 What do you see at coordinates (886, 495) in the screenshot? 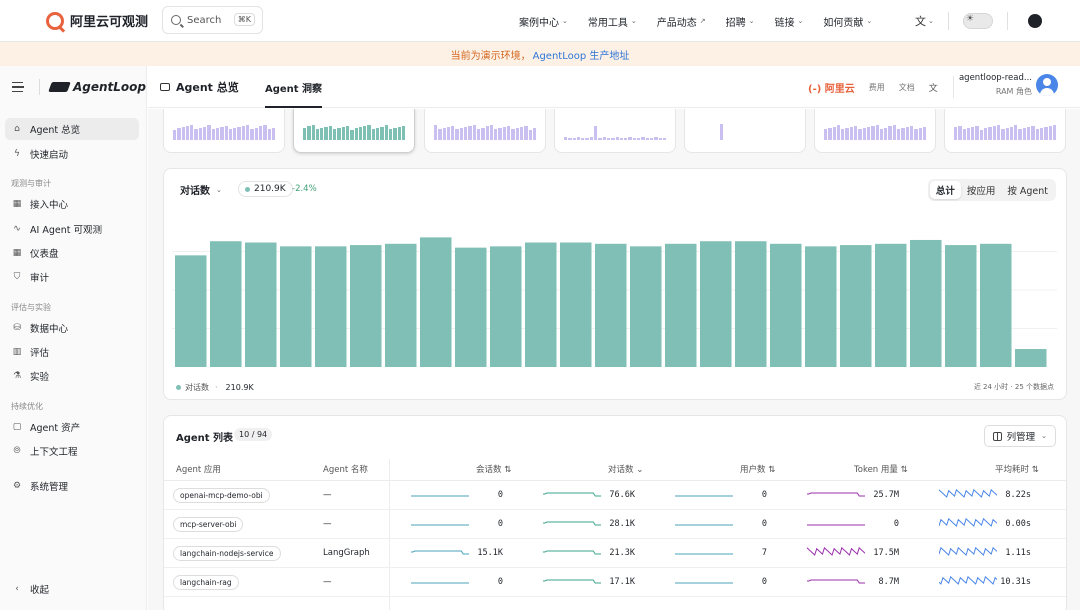
I see `tokens-value: 25.7M` at bounding box center [886, 495].